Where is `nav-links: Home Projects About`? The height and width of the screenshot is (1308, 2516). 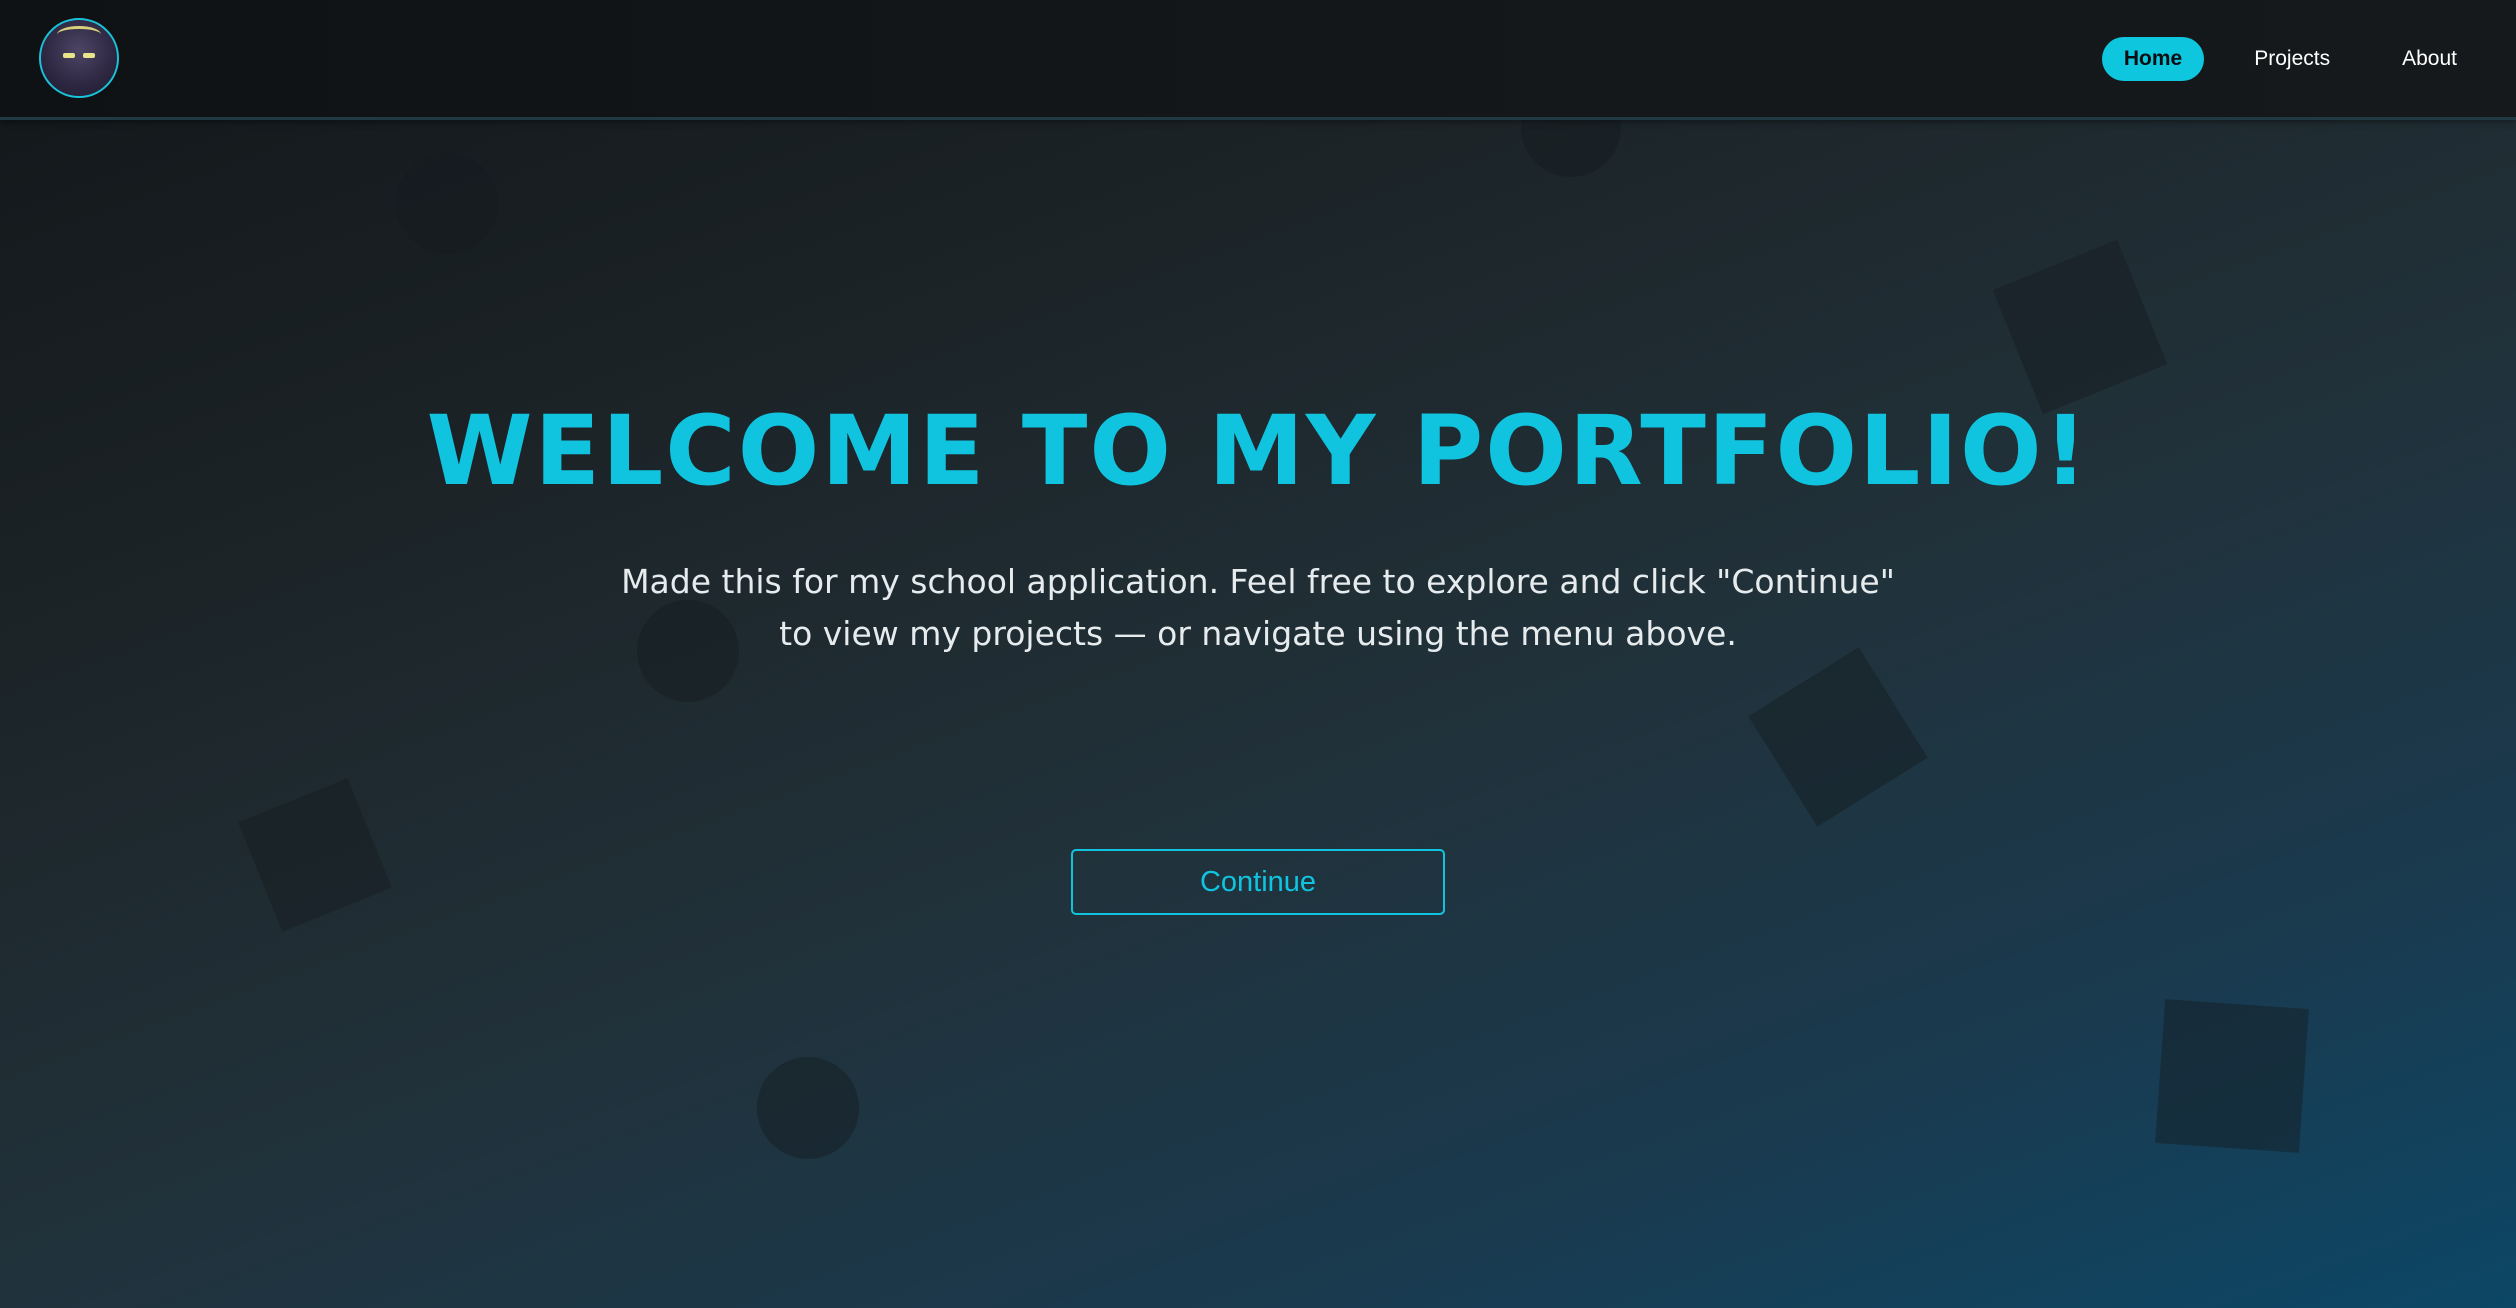
nav-links: Home Projects About is located at coordinates (2276, 59).